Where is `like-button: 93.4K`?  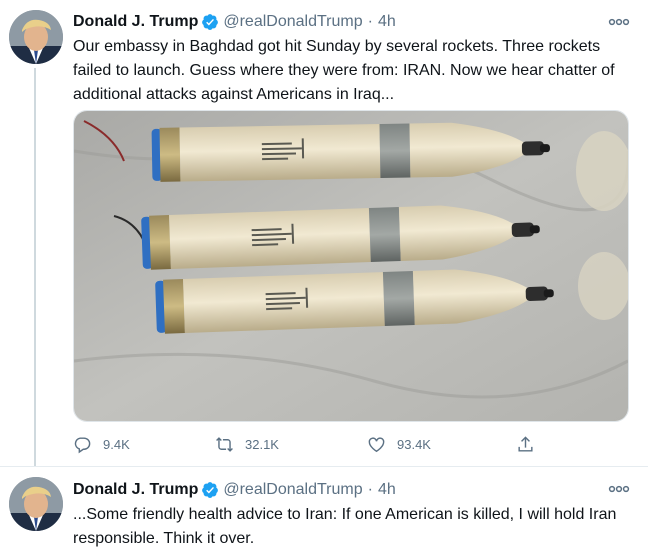
like-button: 93.4K is located at coordinates (399, 444).